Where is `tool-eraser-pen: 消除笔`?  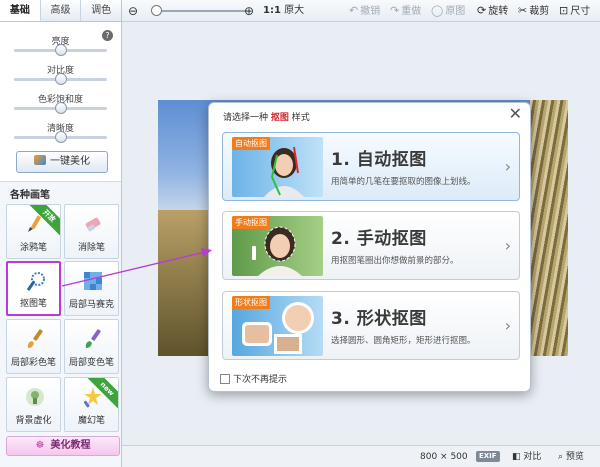 tool-eraser-pen: 消除笔 is located at coordinates (91, 231).